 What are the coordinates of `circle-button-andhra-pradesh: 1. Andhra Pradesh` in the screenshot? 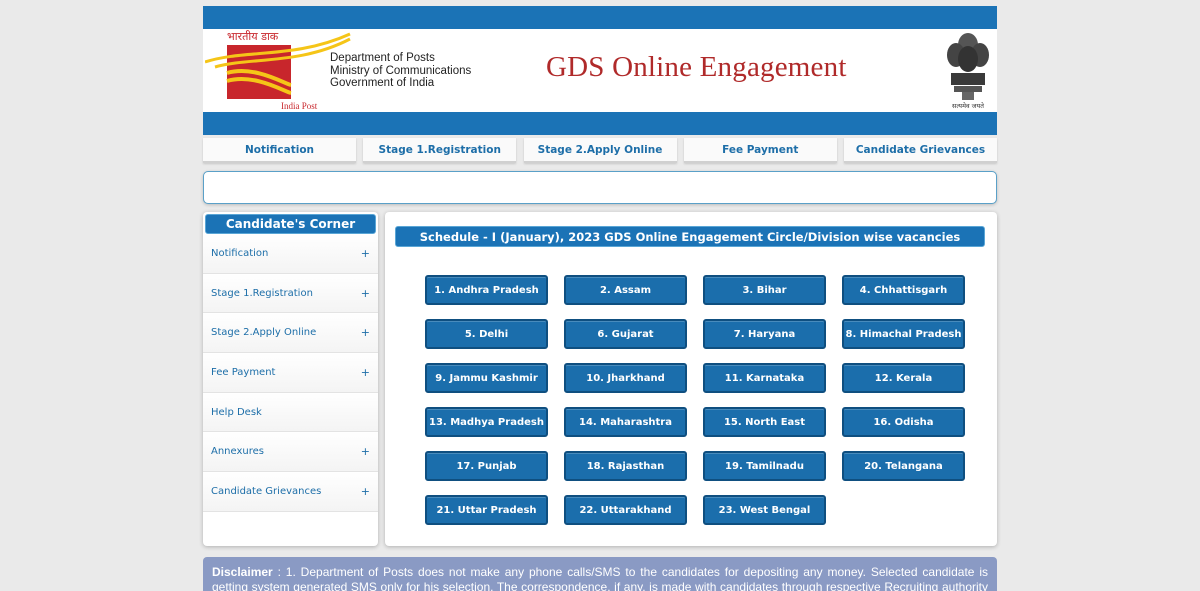 It's located at (486, 290).